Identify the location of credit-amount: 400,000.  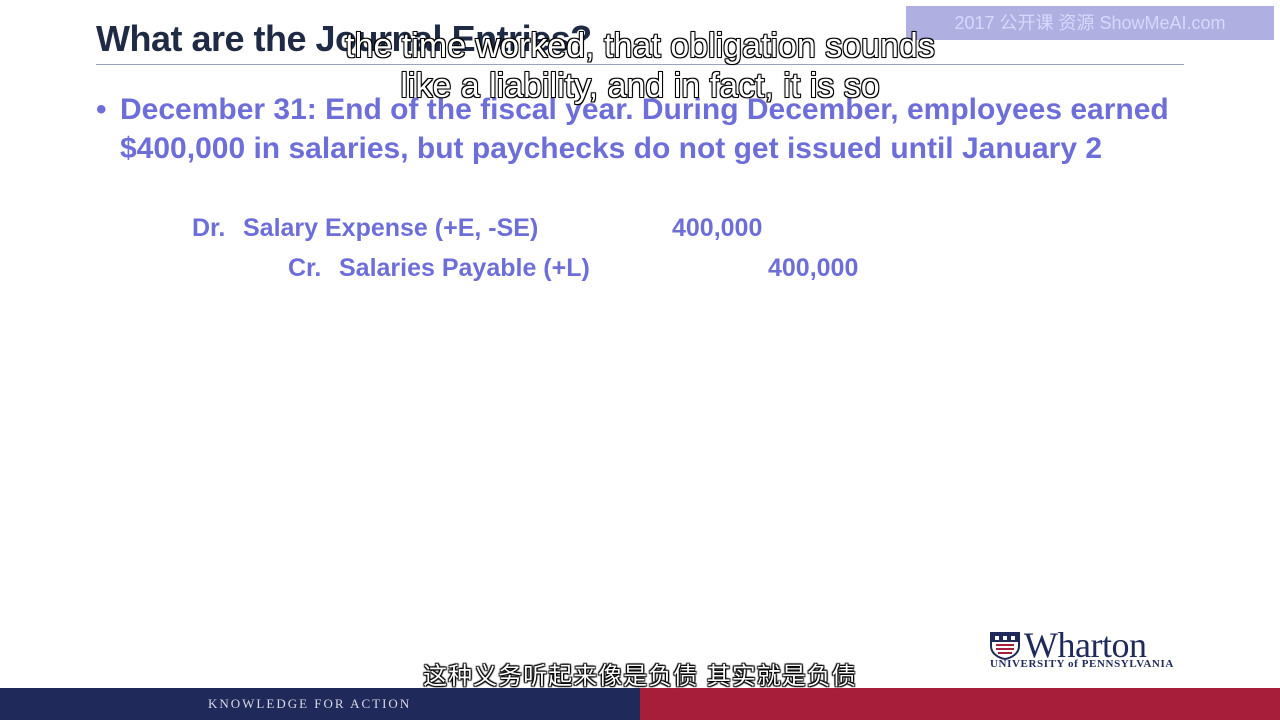
(813, 268).